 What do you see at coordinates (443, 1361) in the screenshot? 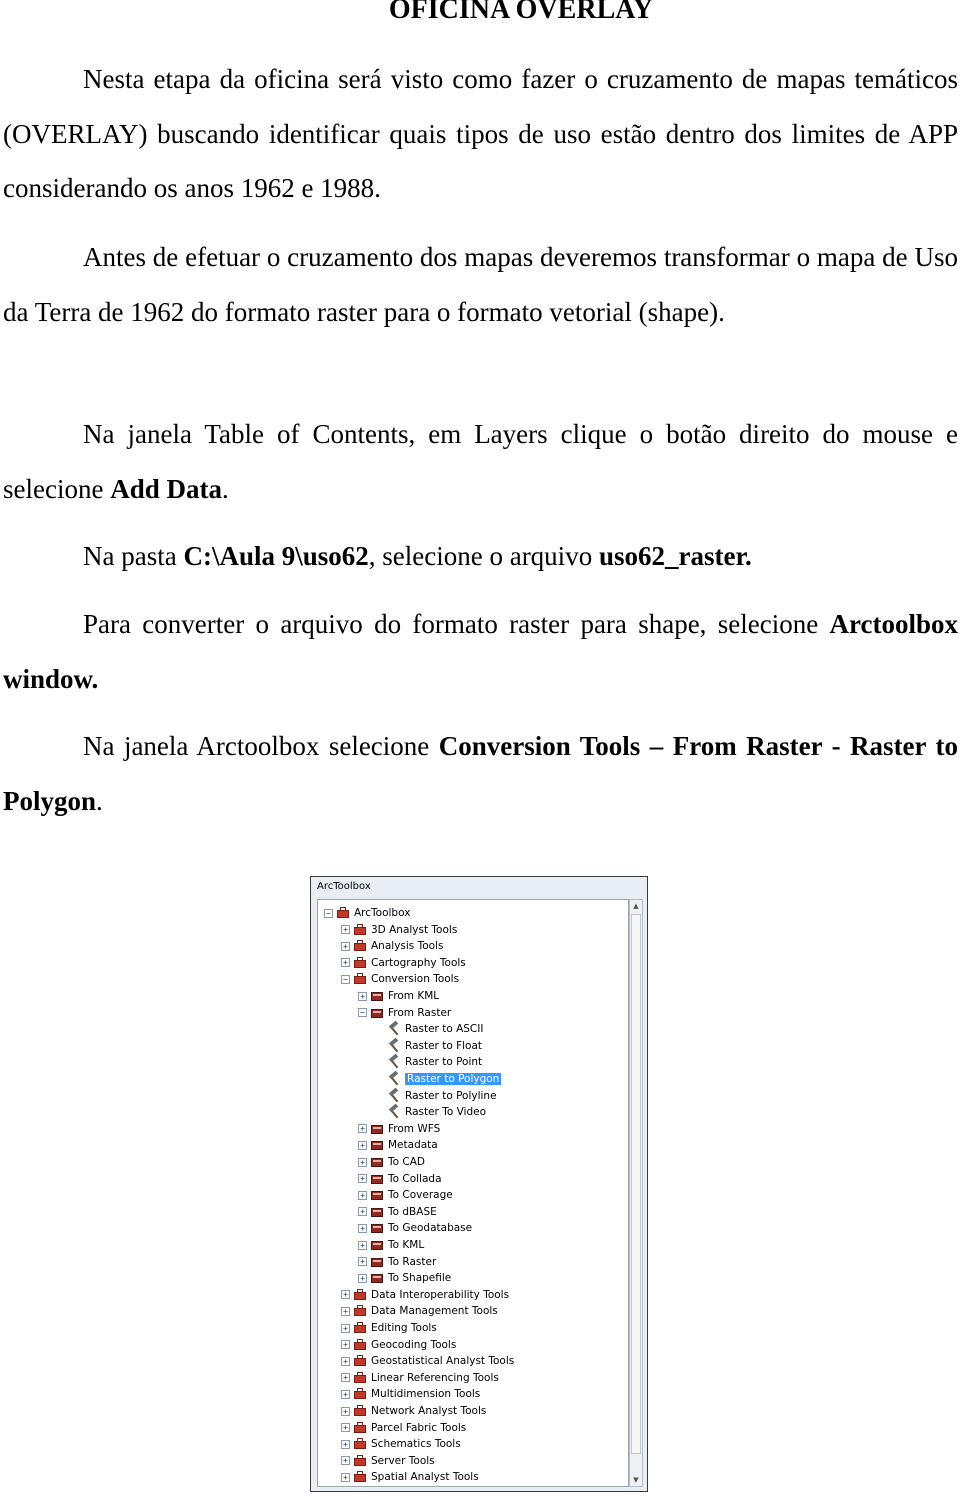
I see `tree-item-label: Geostatistical Analyst Tools` at bounding box center [443, 1361].